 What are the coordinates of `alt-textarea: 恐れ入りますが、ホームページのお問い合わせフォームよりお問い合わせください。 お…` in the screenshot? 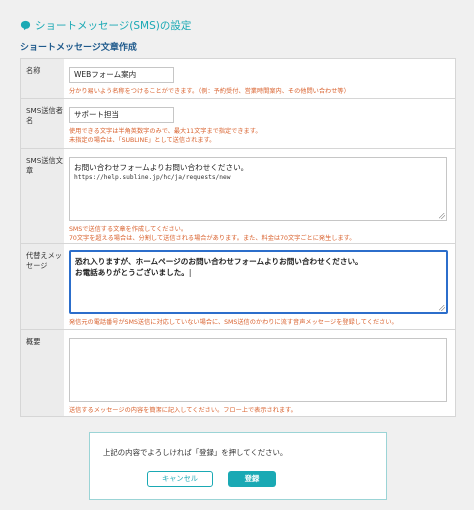 It's located at (258, 282).